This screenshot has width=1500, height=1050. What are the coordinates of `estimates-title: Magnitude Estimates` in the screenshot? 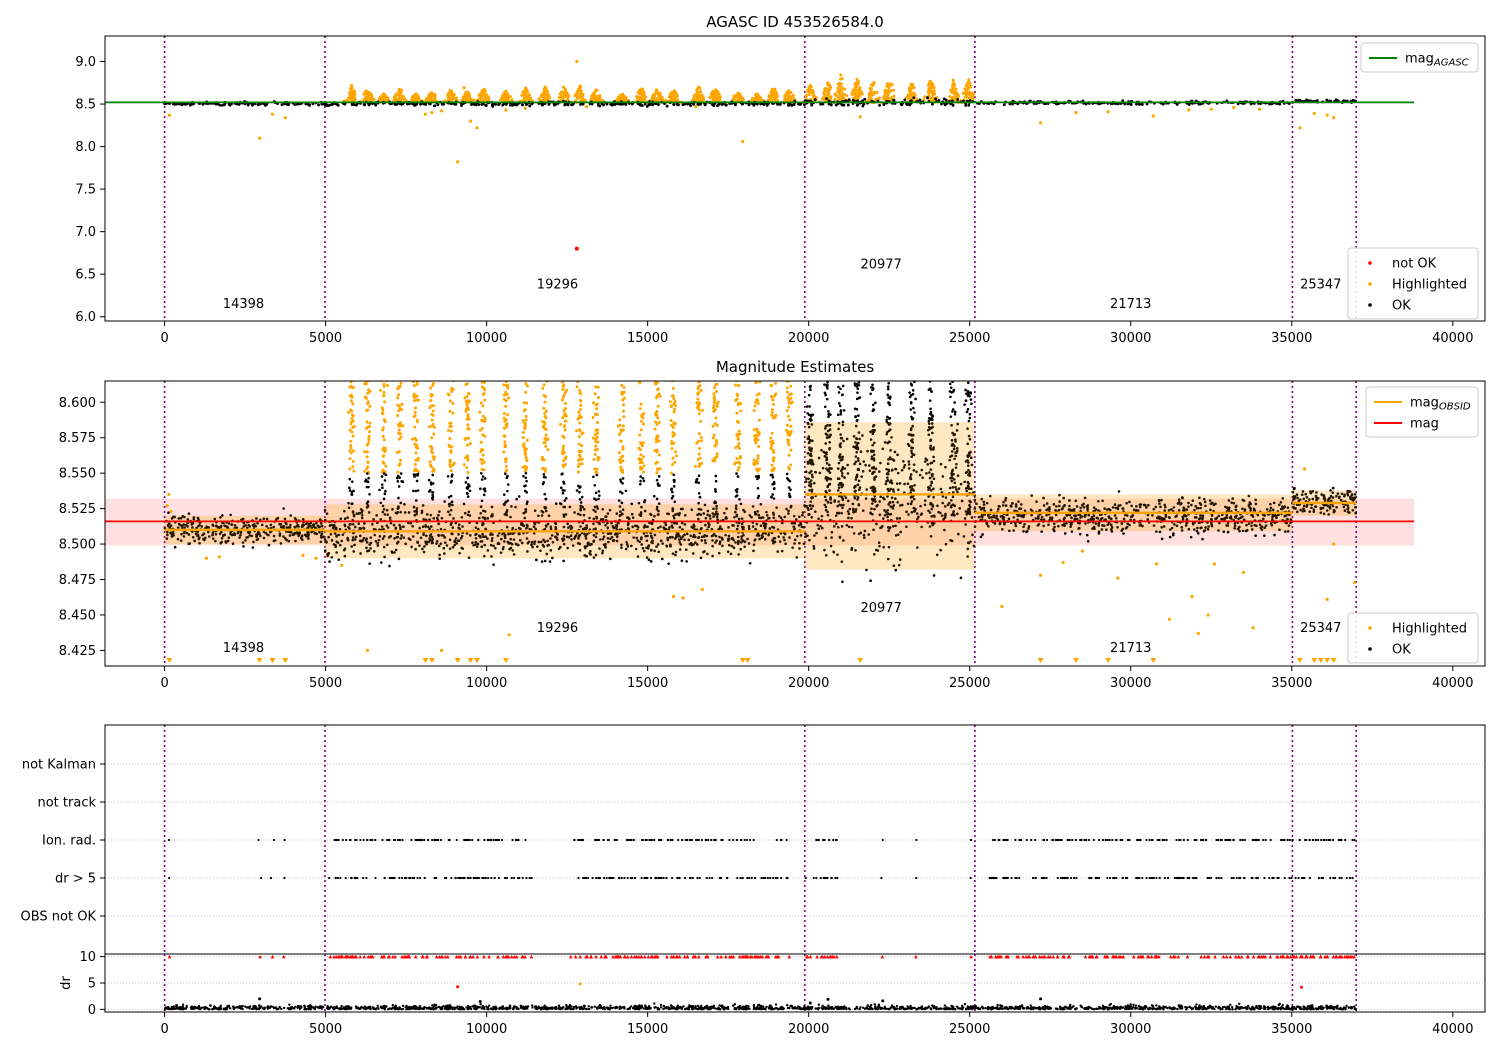 It's located at (795, 367).